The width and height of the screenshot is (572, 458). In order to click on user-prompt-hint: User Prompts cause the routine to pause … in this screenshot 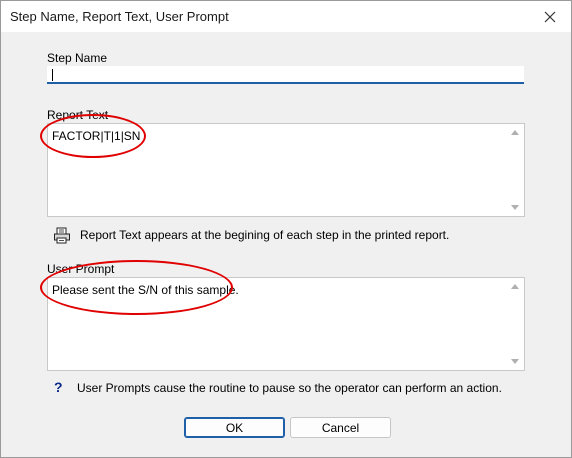, I will do `click(289, 388)`.